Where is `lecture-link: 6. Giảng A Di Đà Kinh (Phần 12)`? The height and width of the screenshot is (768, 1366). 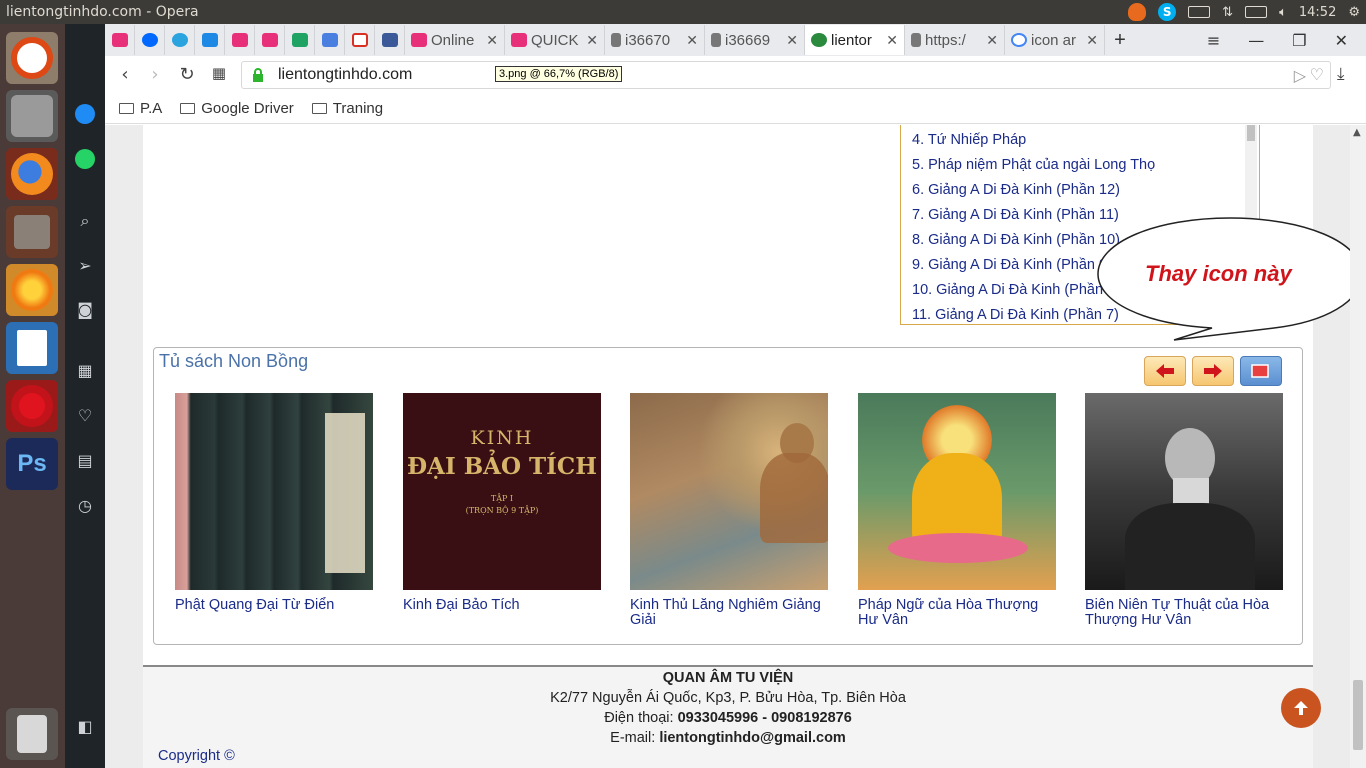
lecture-link: 6. Giảng A Di Đà Kinh (Phần 12) is located at coordinates (1085, 190).